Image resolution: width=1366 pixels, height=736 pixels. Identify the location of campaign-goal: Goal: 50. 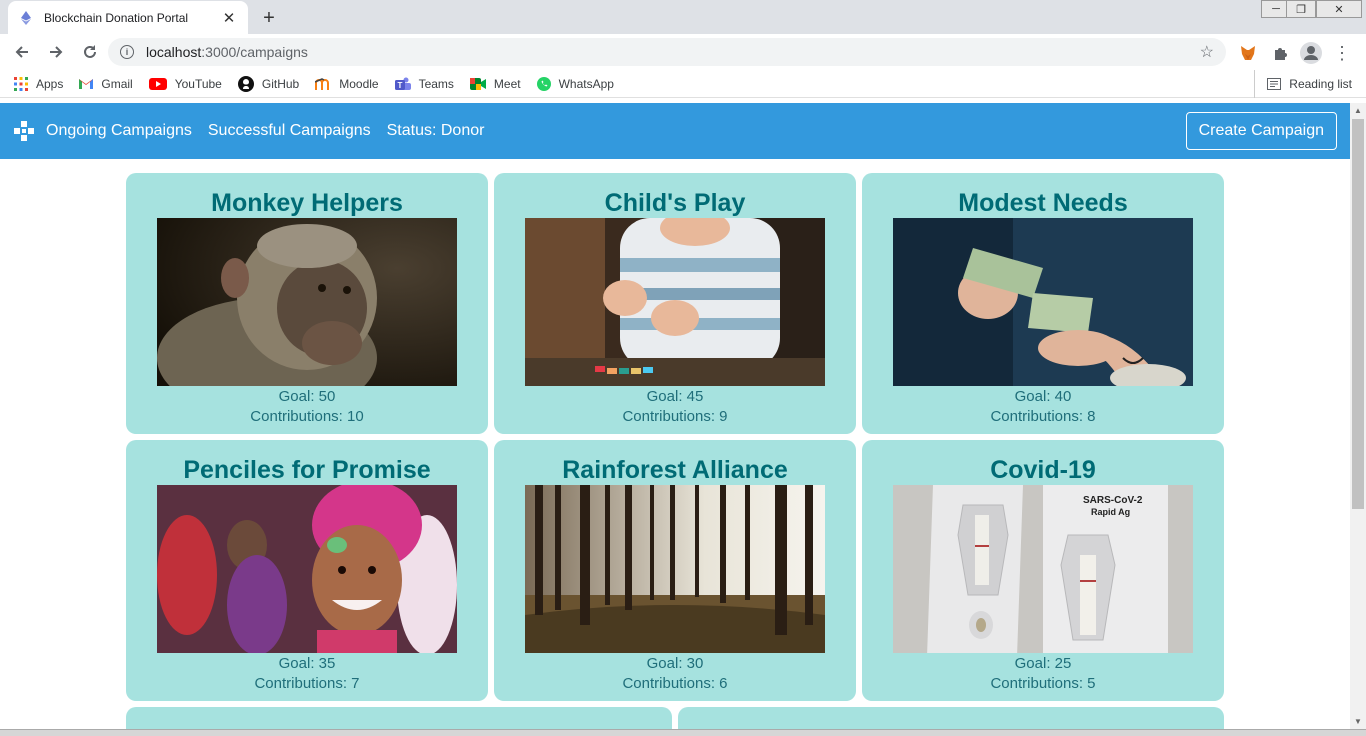
(307, 396).